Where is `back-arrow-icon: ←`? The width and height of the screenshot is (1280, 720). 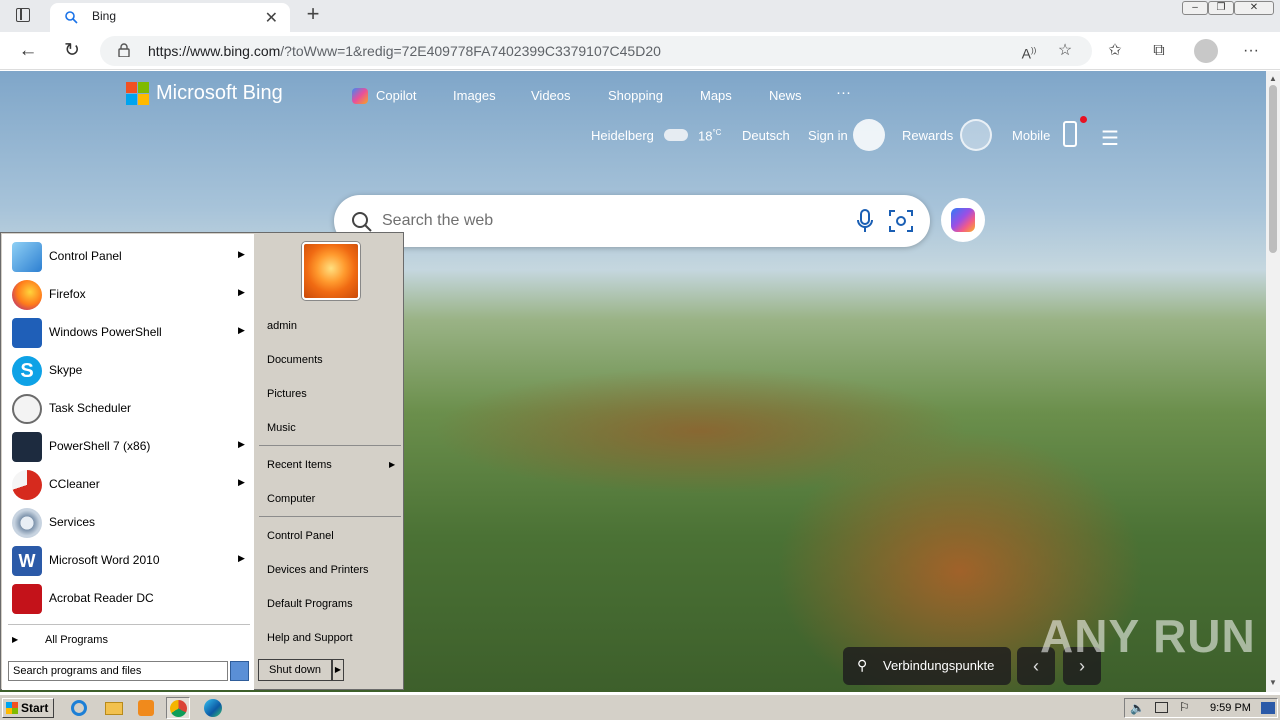
back-arrow-icon: ← is located at coordinates (28, 51).